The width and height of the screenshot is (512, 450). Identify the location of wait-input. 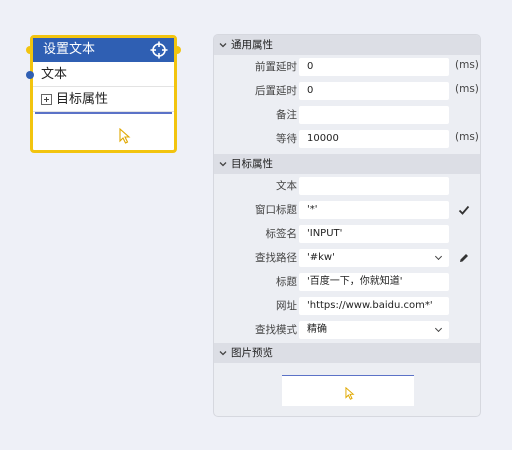
(374, 139).